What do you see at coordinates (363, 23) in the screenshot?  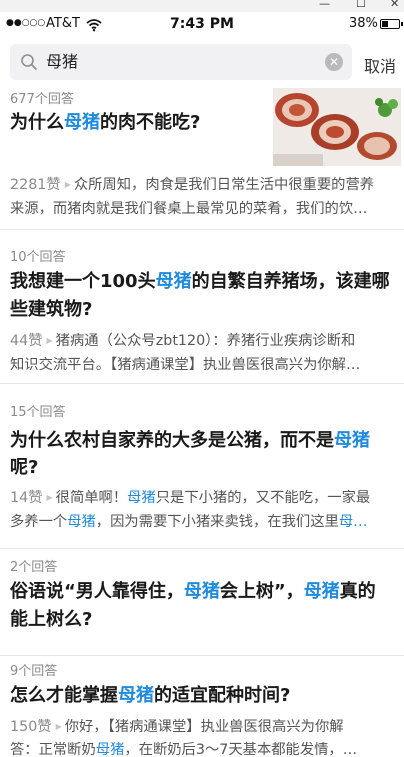 I see `battery-percent: 38%` at bounding box center [363, 23].